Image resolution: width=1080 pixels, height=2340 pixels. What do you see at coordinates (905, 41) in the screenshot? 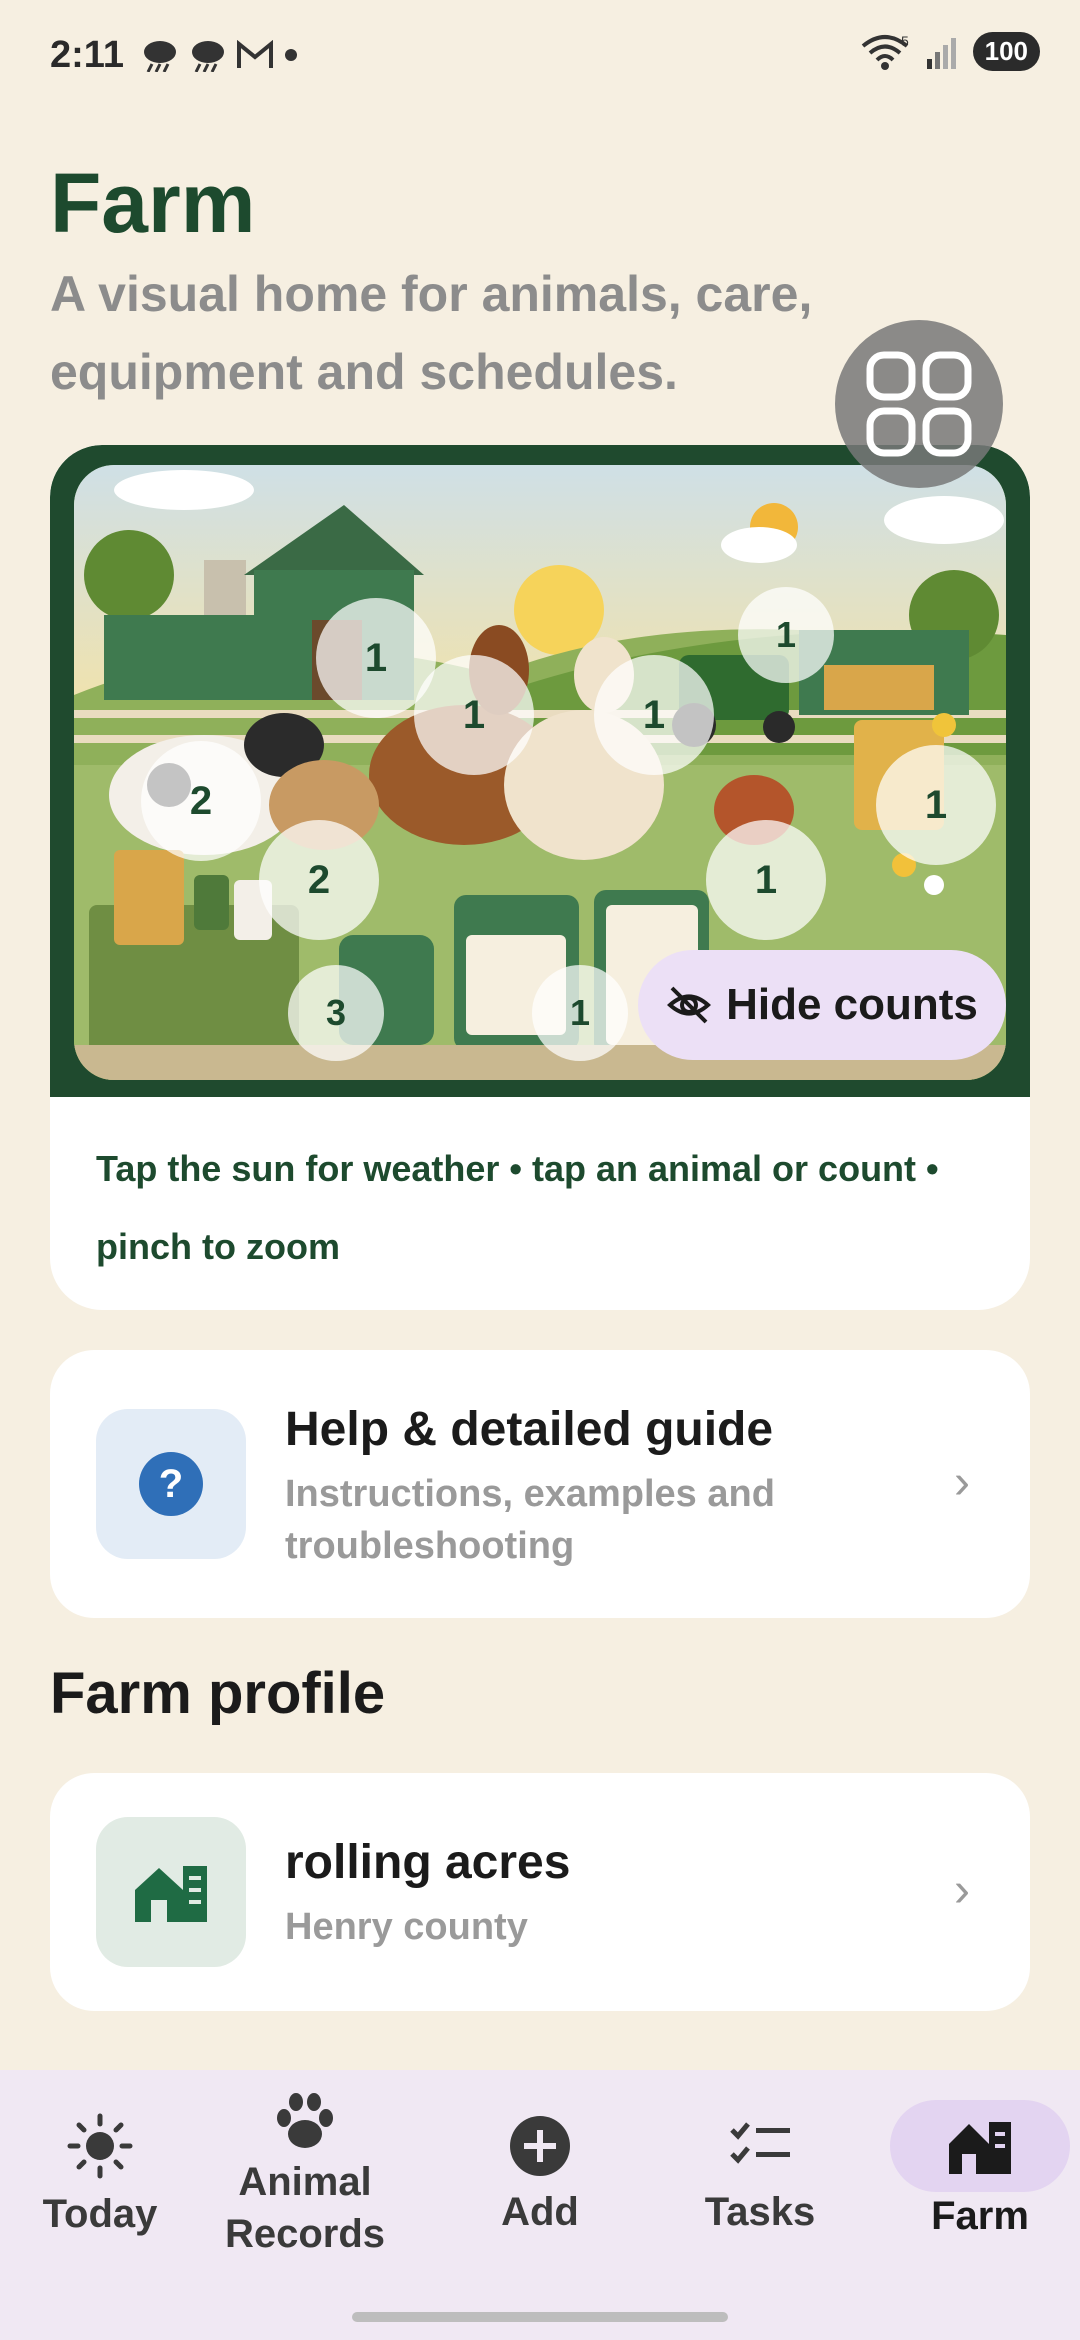
I see `svg-text: 5` at bounding box center [905, 41].